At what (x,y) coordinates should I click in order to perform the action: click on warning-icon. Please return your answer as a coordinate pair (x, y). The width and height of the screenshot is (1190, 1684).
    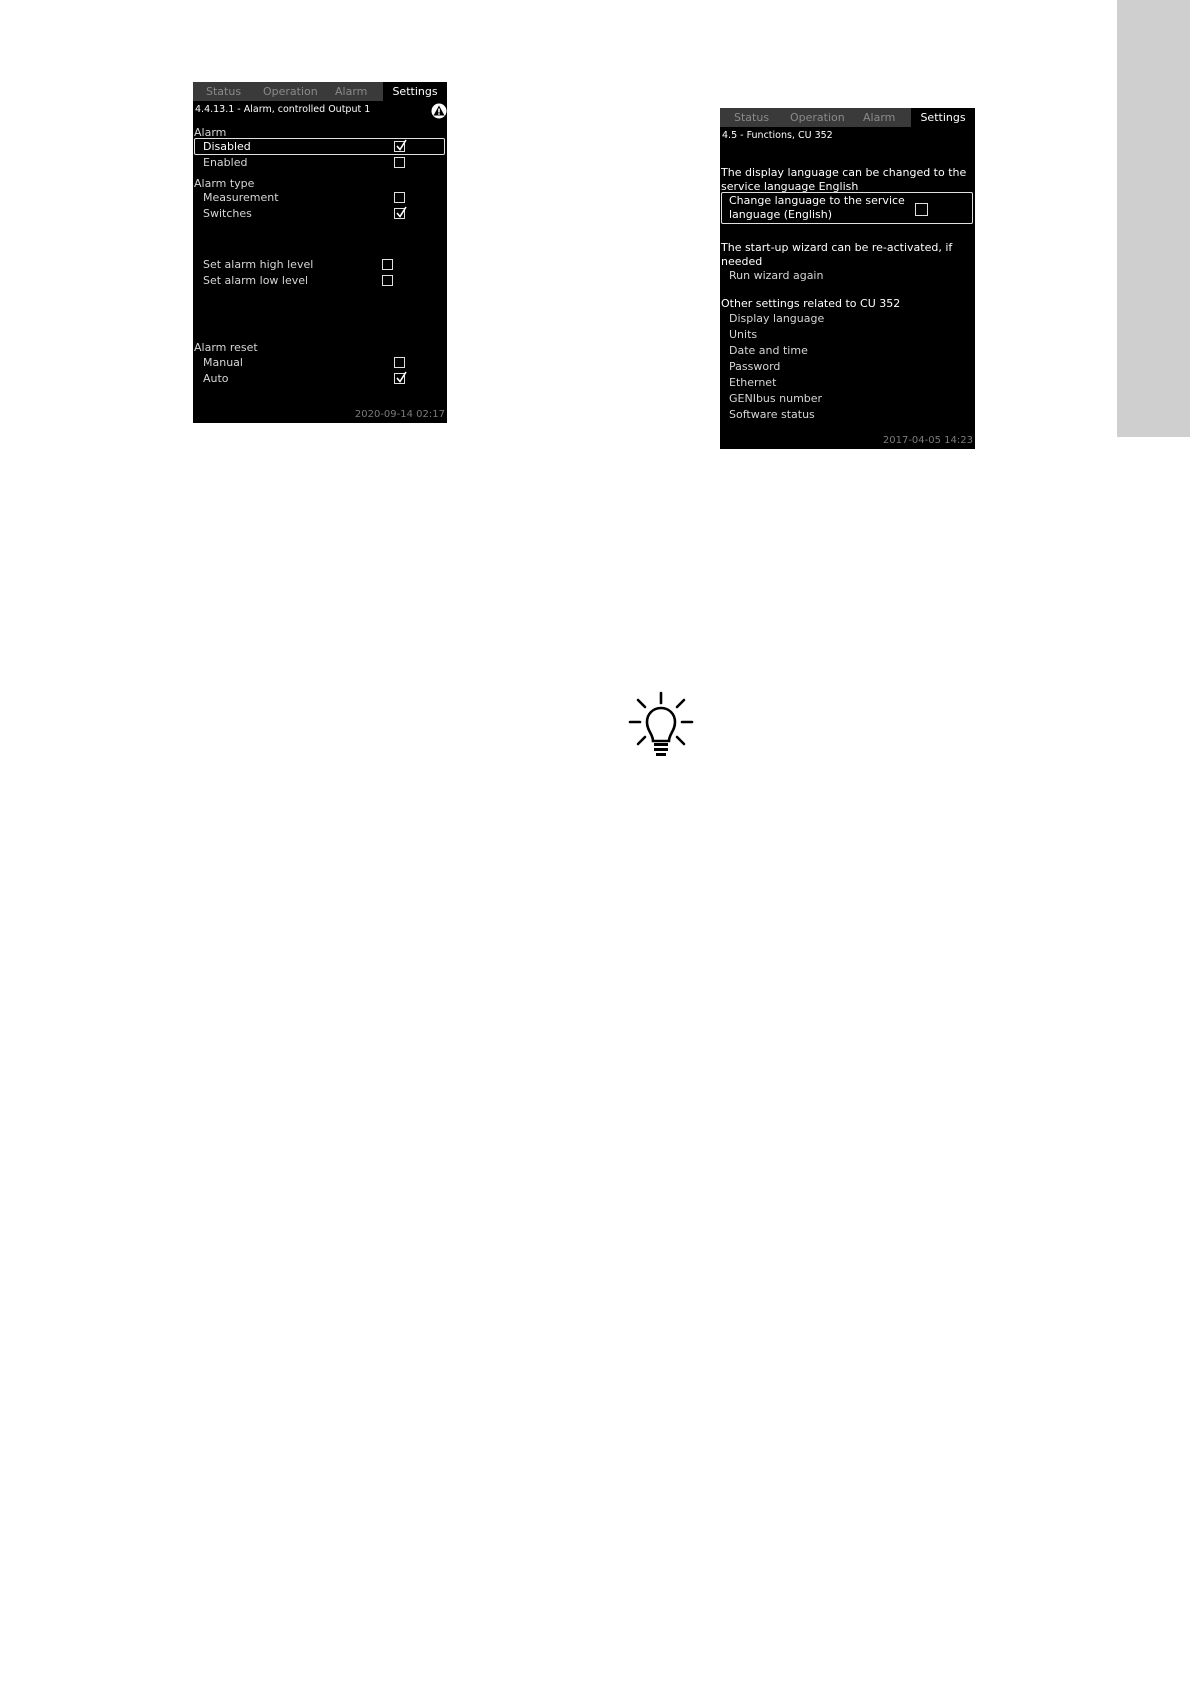
    Looking at the image, I should click on (439, 111).